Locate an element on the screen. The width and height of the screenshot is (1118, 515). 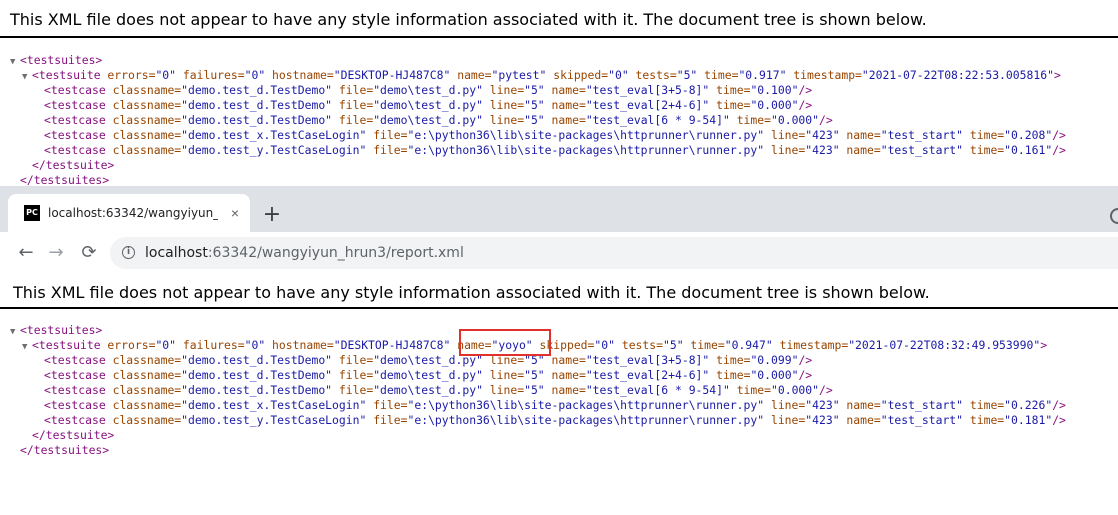
xml-line: </testsuites> is located at coordinates (559, 450).